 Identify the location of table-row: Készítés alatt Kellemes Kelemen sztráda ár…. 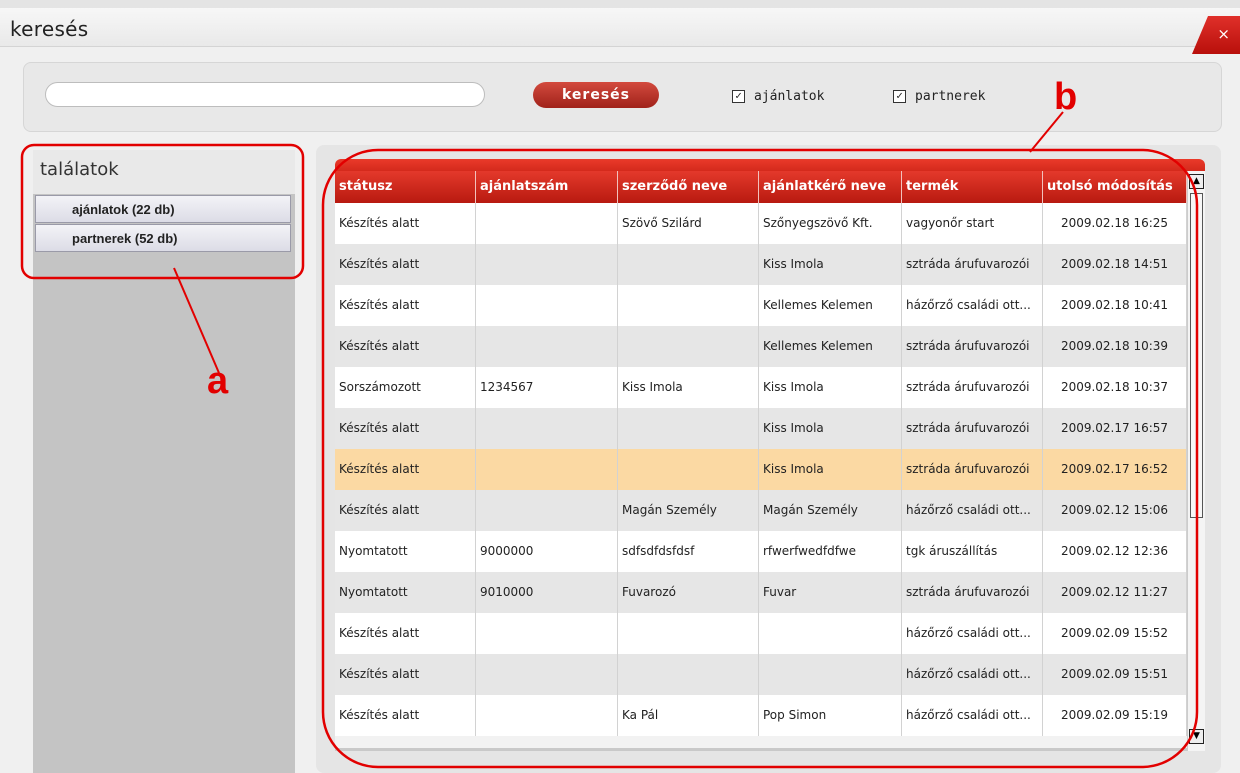
(761, 346).